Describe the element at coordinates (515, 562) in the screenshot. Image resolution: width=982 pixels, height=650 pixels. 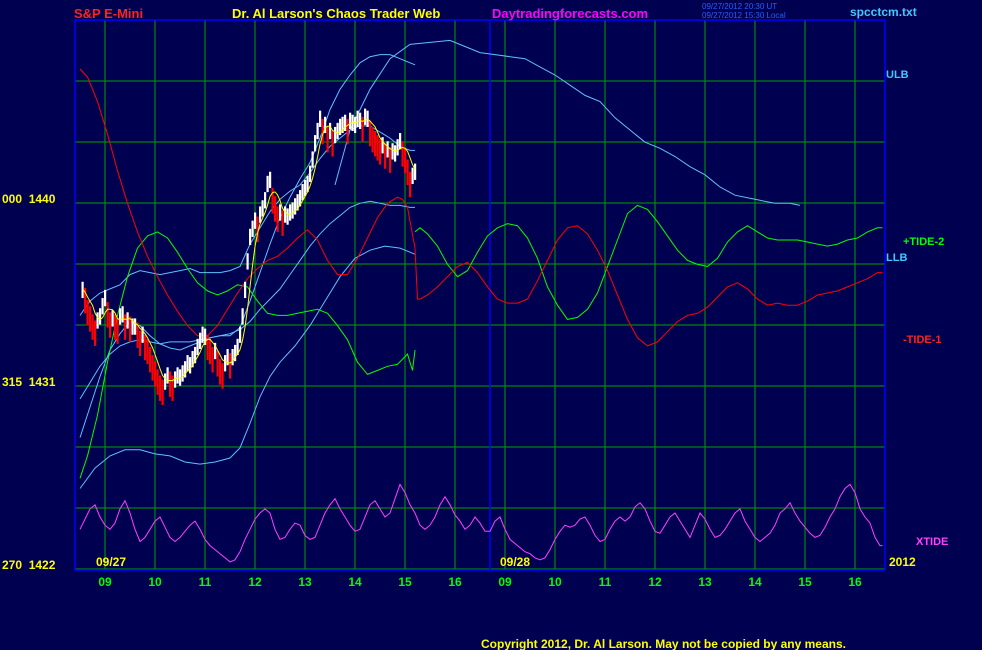
I see `date-label-0928: 09/28` at that location.